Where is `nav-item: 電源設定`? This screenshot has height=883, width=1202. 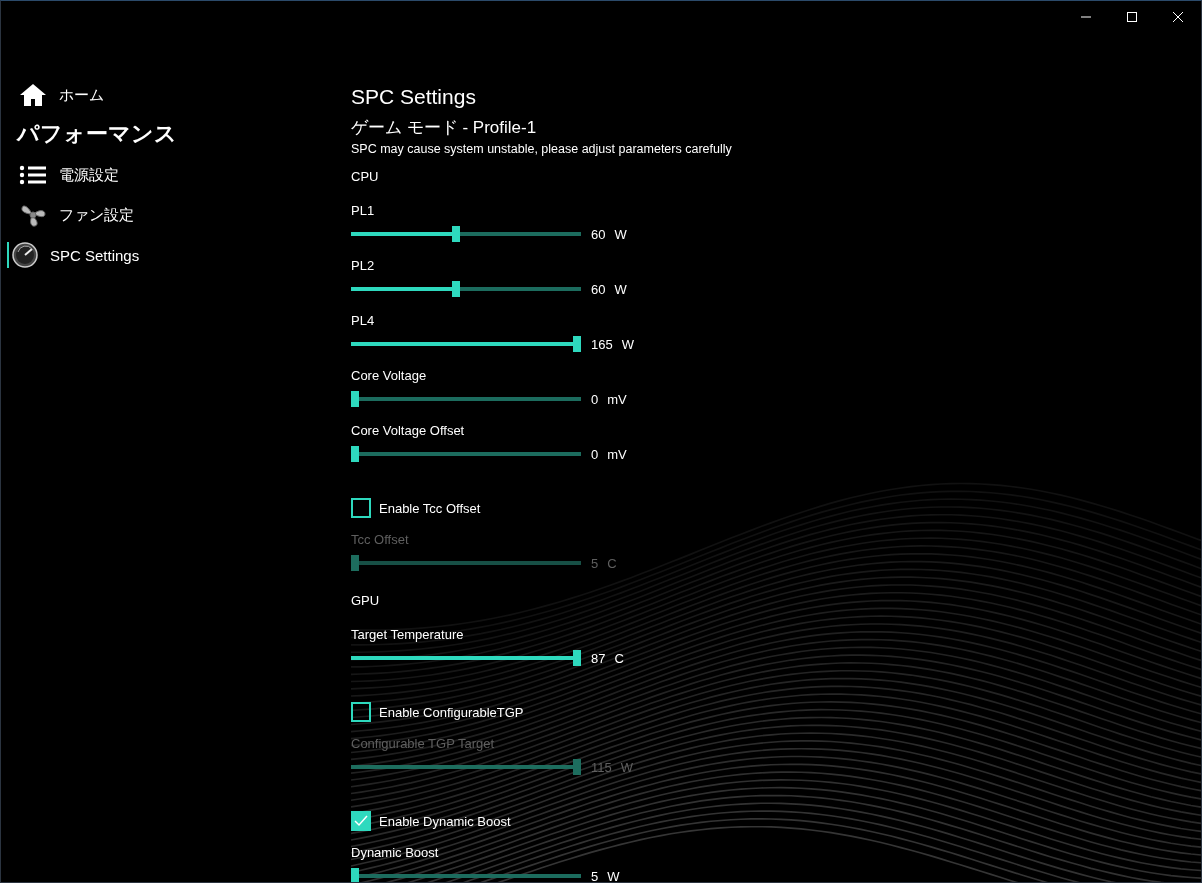
nav-item: 電源設定 is located at coordinates (63, 175).